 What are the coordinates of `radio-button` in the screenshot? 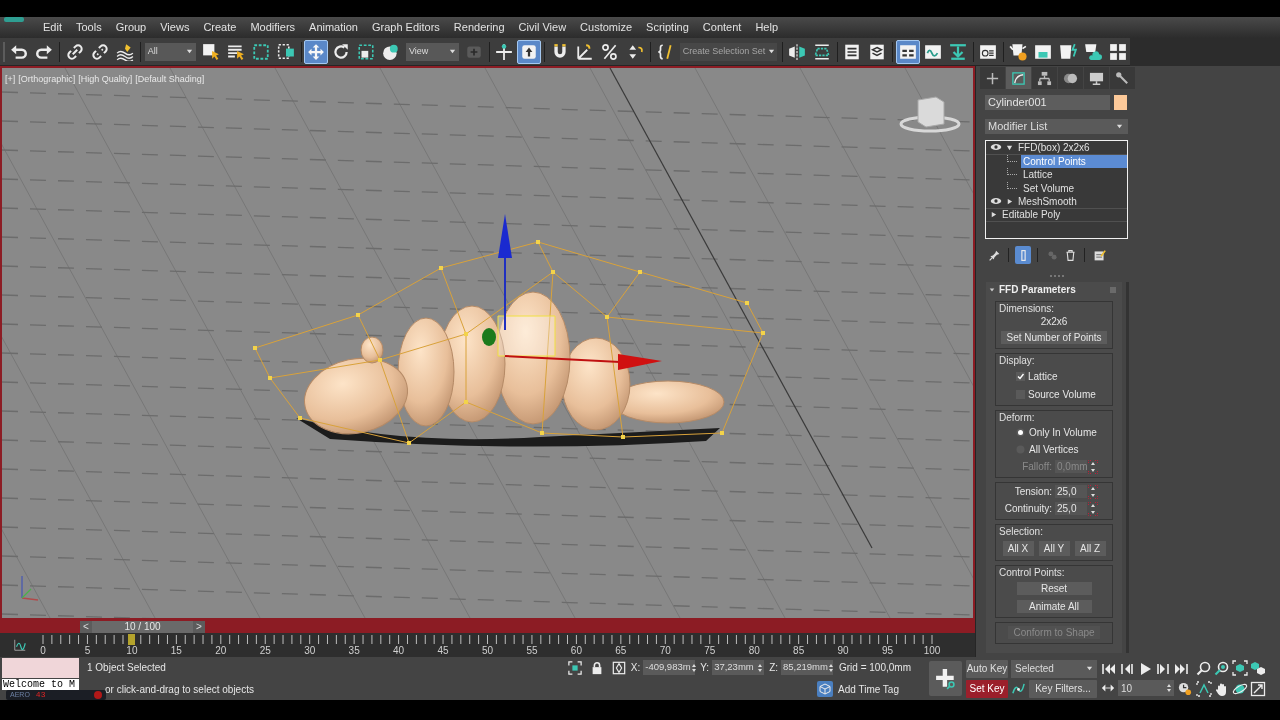 It's located at (1020, 432).